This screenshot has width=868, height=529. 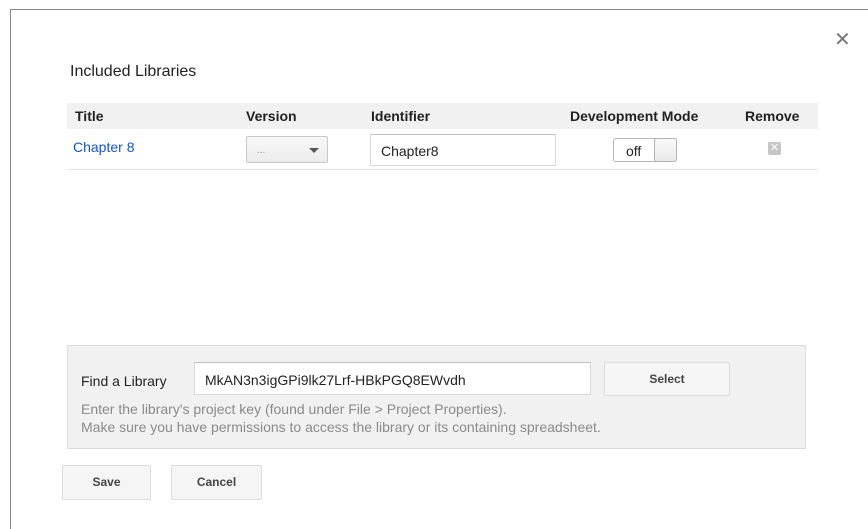 I want to click on close-icon: ✕, so click(x=842, y=40).